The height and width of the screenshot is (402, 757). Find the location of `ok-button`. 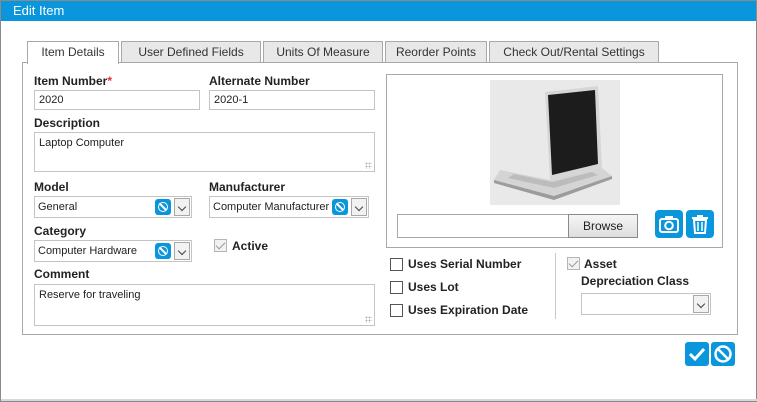

ok-button is located at coordinates (697, 354).